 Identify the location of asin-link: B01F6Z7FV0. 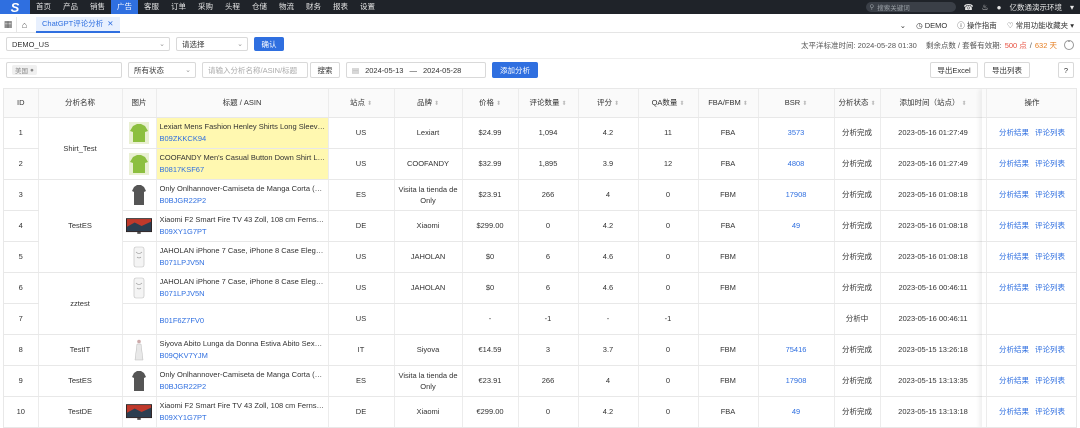
(242, 320).